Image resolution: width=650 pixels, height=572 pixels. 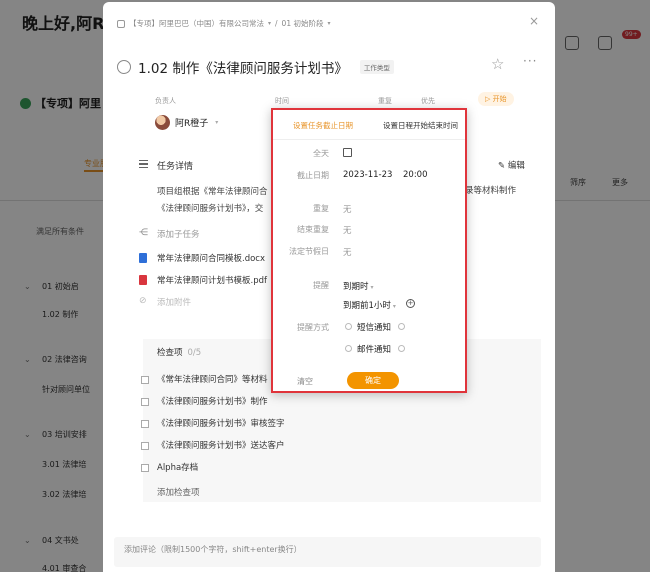 I want to click on task-description: 项目组根据《常年法律顾问合 《法律顾问服务计划书》，交, so click(x=212, y=200).